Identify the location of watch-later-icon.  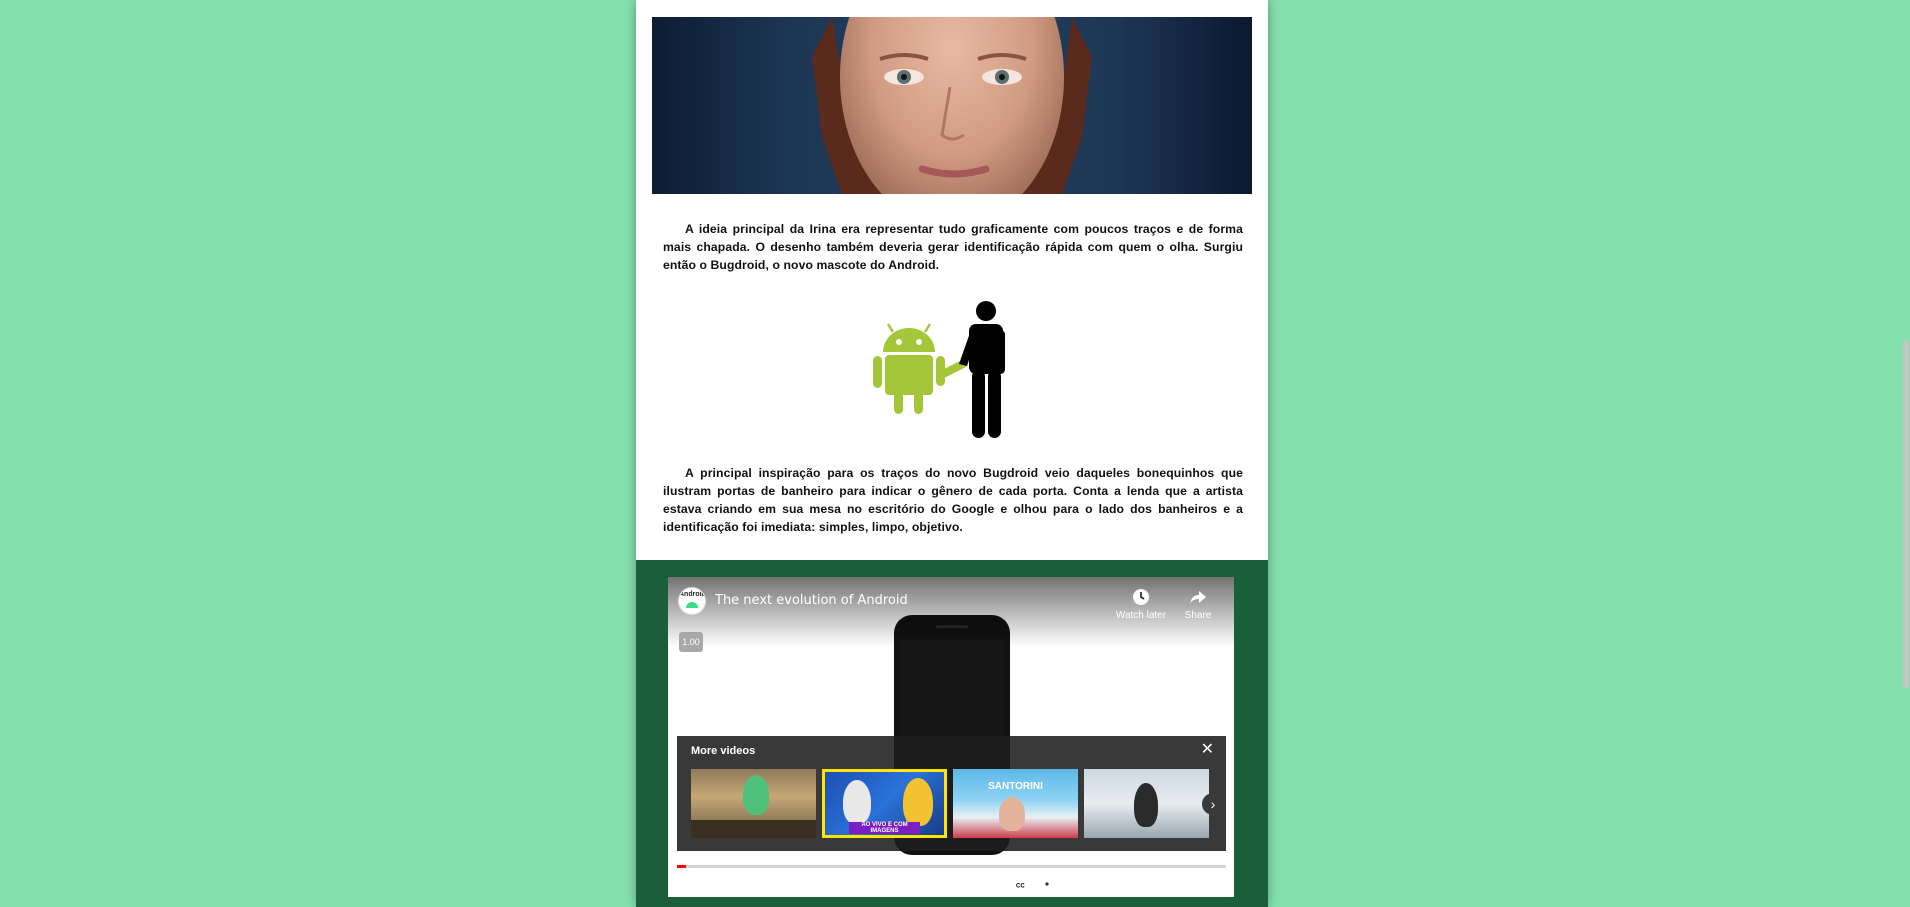
(1141, 597).